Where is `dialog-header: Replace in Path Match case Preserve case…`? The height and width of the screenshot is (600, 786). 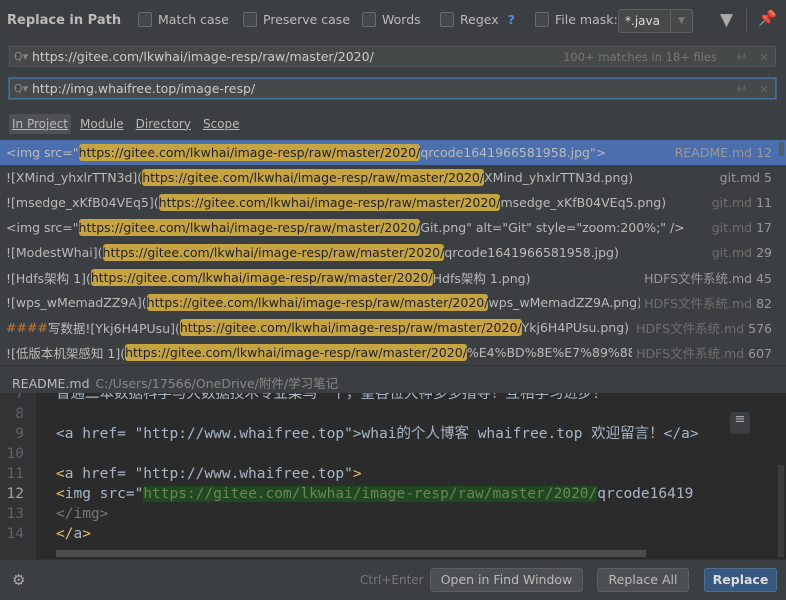 dialog-header: Replace in Path Match case Preserve case… is located at coordinates (393, 21).